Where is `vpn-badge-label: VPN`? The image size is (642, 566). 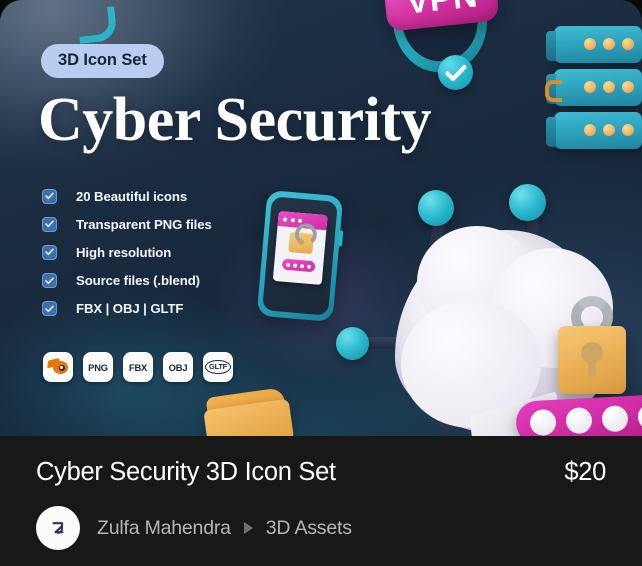 vpn-badge-label: VPN is located at coordinates (442, 12).